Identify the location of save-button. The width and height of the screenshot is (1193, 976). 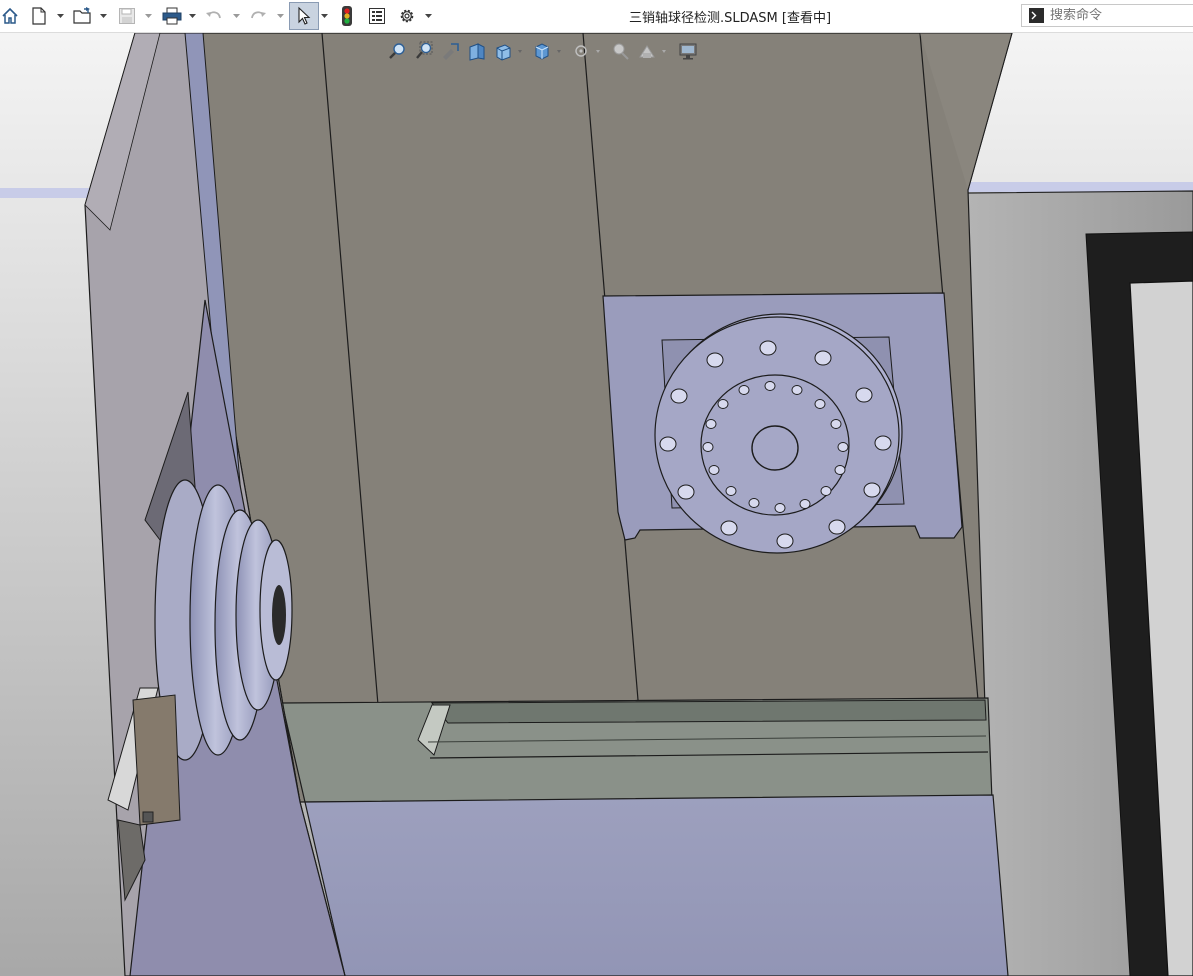
(127, 16).